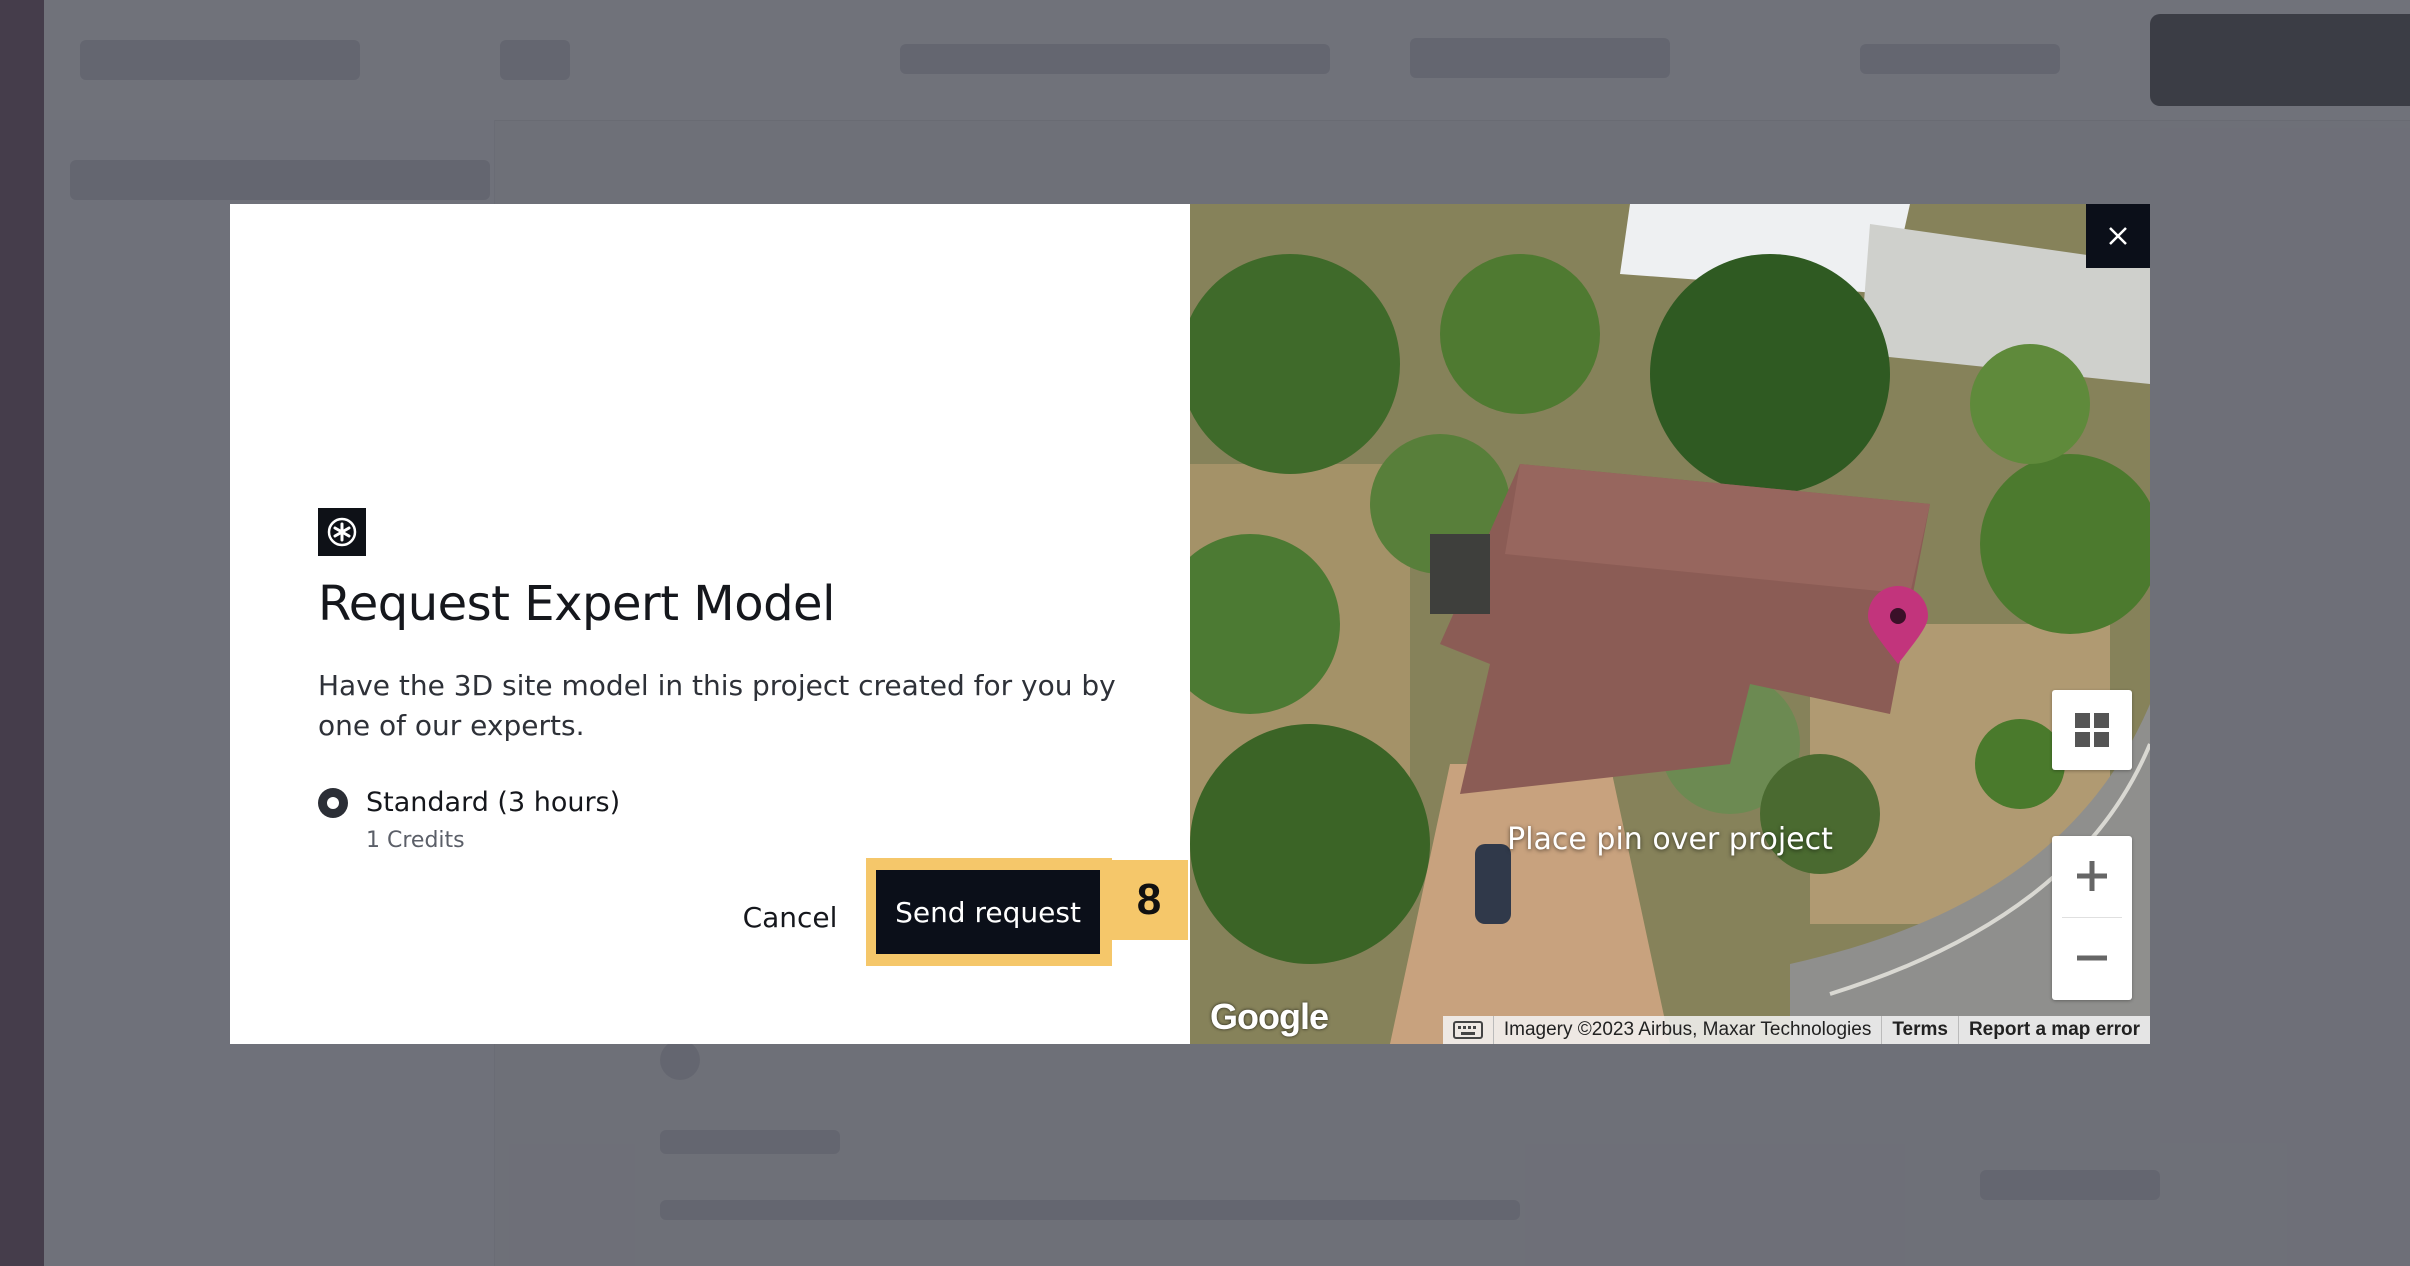 The width and height of the screenshot is (2410, 1266). Describe the element at coordinates (2053, 1030) in the screenshot. I see `report-map-error-link: Report a map error` at that location.